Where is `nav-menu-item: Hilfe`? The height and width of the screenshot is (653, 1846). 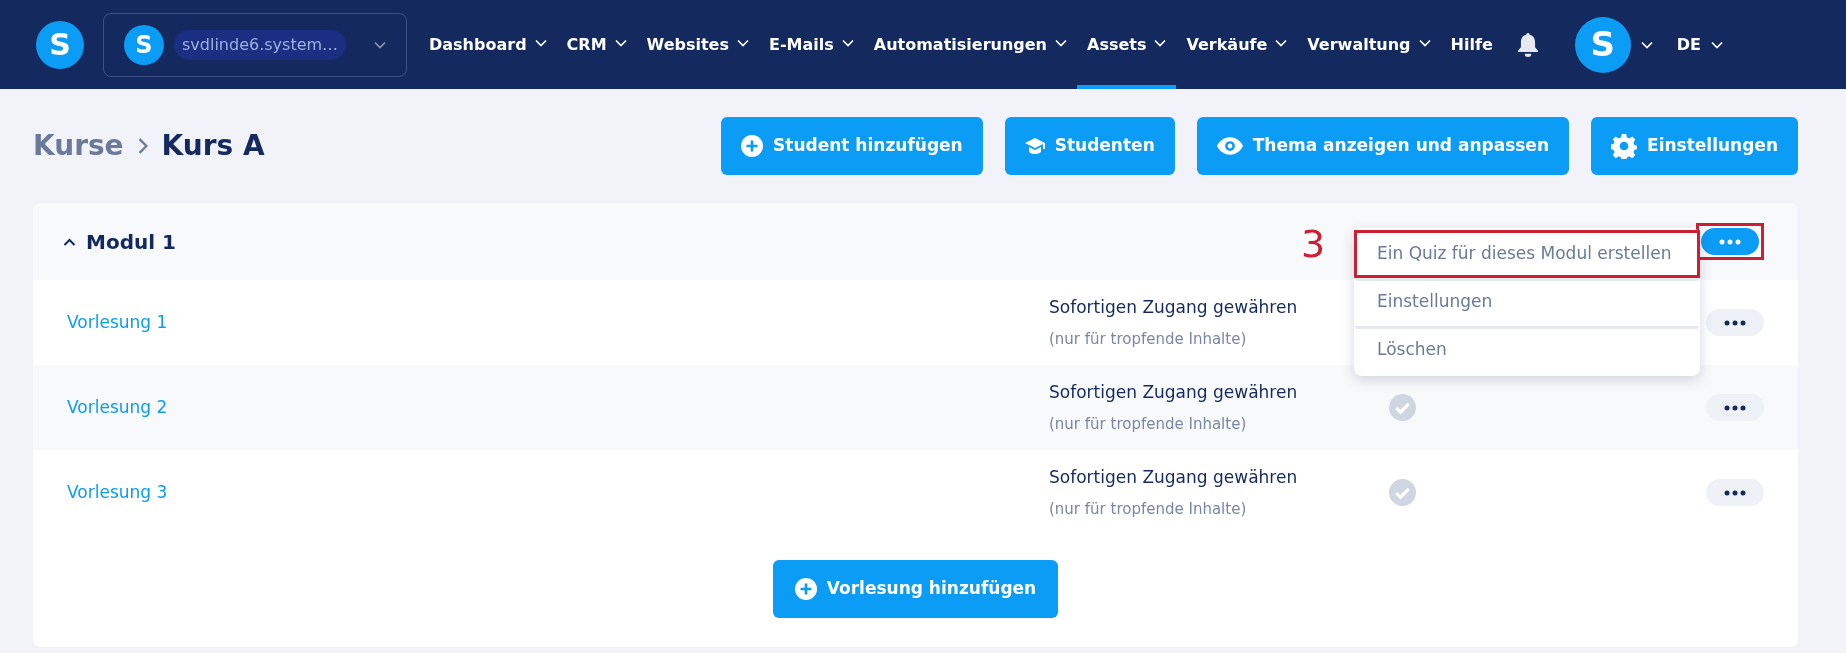 nav-menu-item: Hilfe is located at coordinates (1471, 44).